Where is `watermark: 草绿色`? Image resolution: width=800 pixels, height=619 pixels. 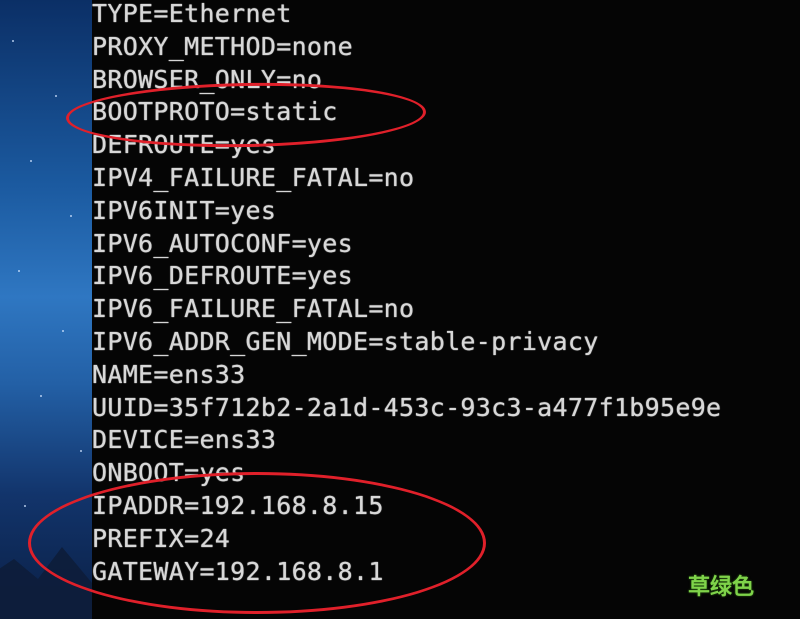
watermark: 草绿色 is located at coordinates (720, 587).